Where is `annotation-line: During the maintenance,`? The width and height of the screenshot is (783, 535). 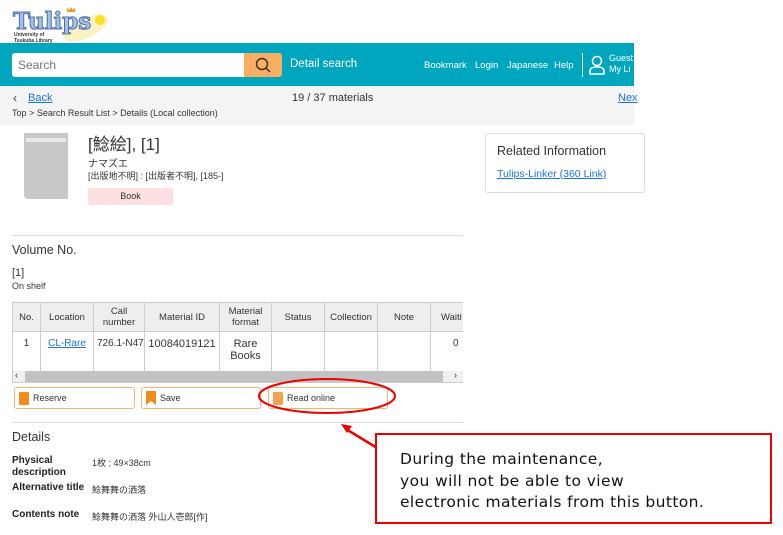 annotation-line: During the maintenance, is located at coordinates (502, 459).